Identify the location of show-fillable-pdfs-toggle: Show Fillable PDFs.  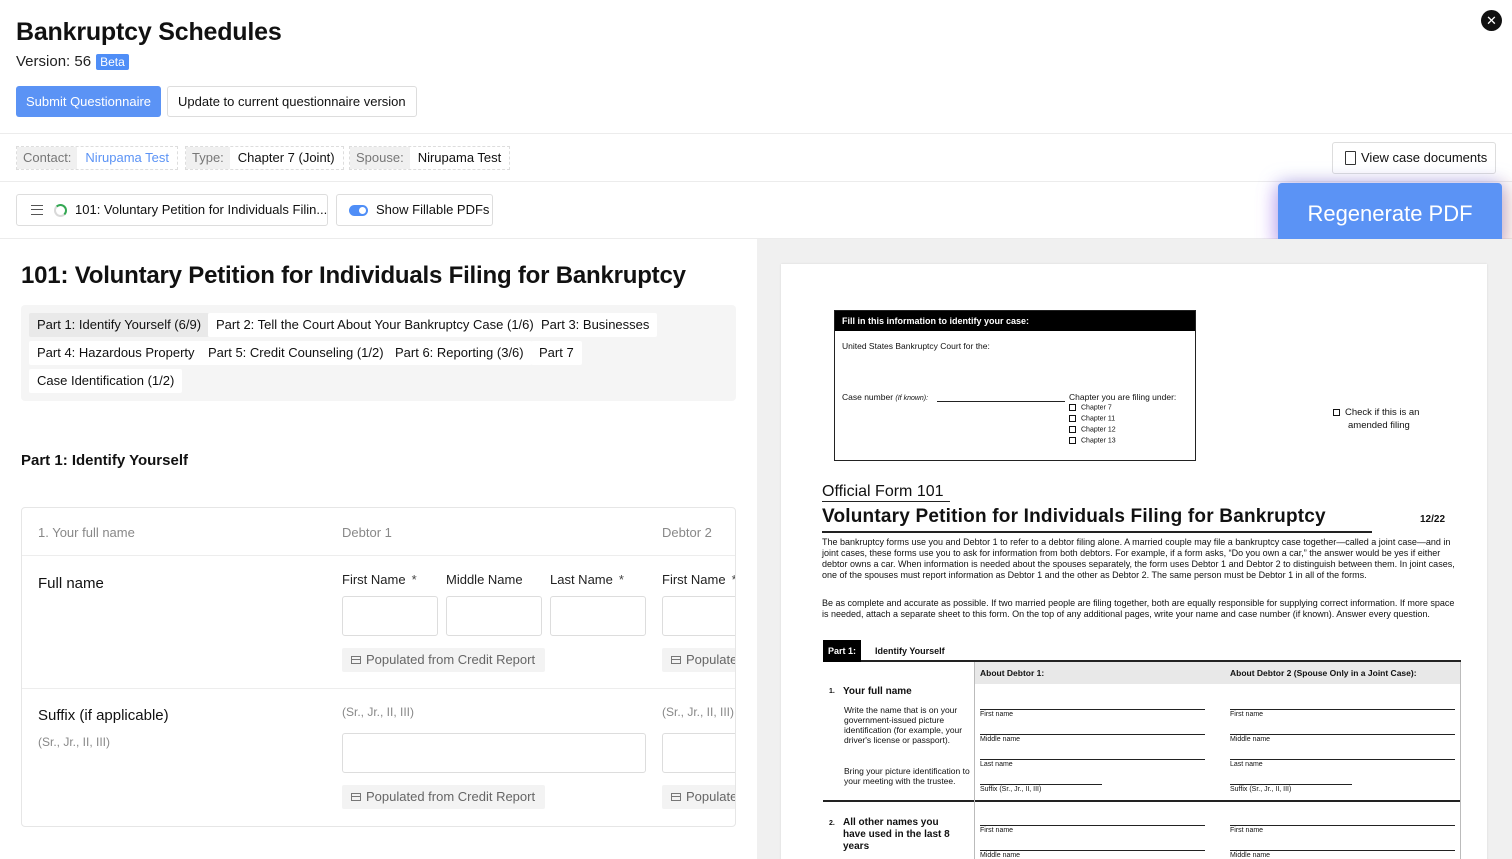
(414, 210).